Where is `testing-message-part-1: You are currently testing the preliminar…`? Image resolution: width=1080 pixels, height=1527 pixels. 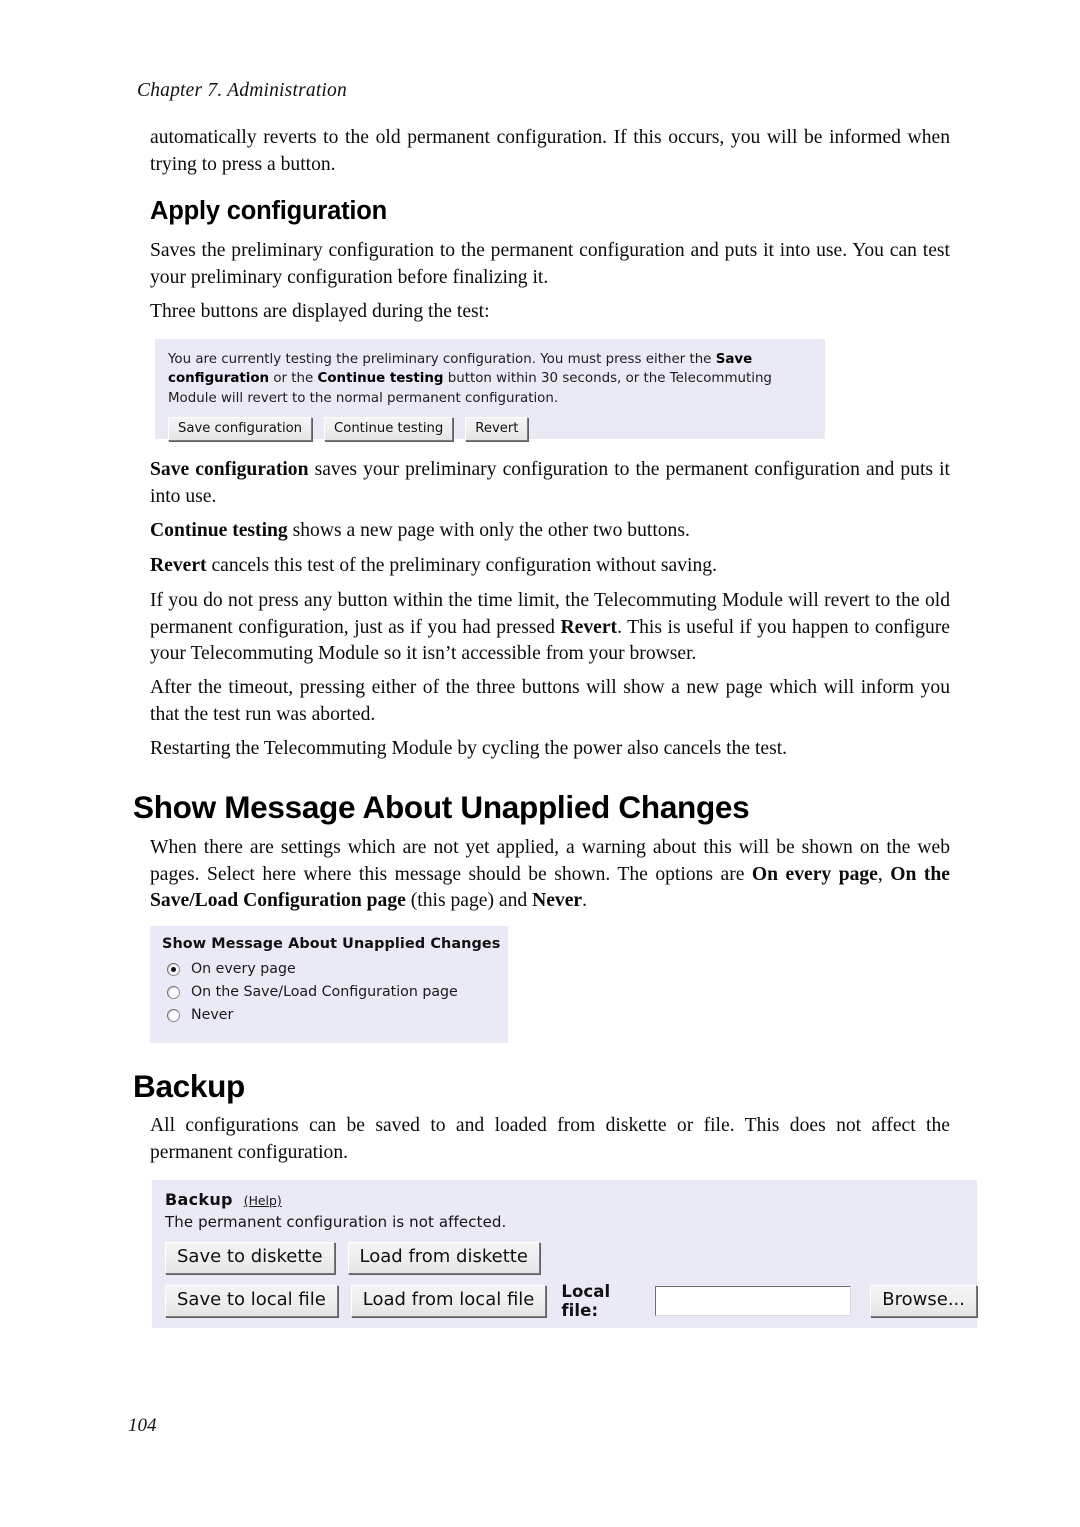
testing-message-part-1: You are currently testing the preliminar… is located at coordinates (442, 359).